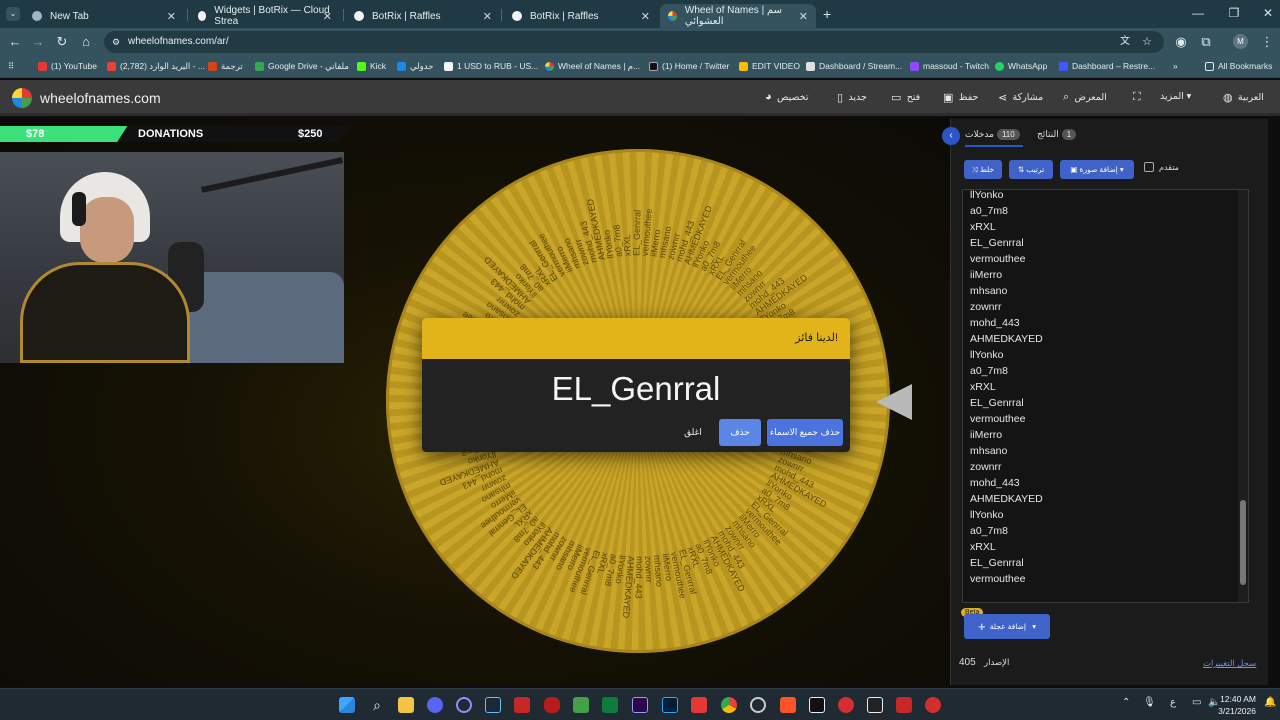  I want to click on excel-icon, so click(610, 705).